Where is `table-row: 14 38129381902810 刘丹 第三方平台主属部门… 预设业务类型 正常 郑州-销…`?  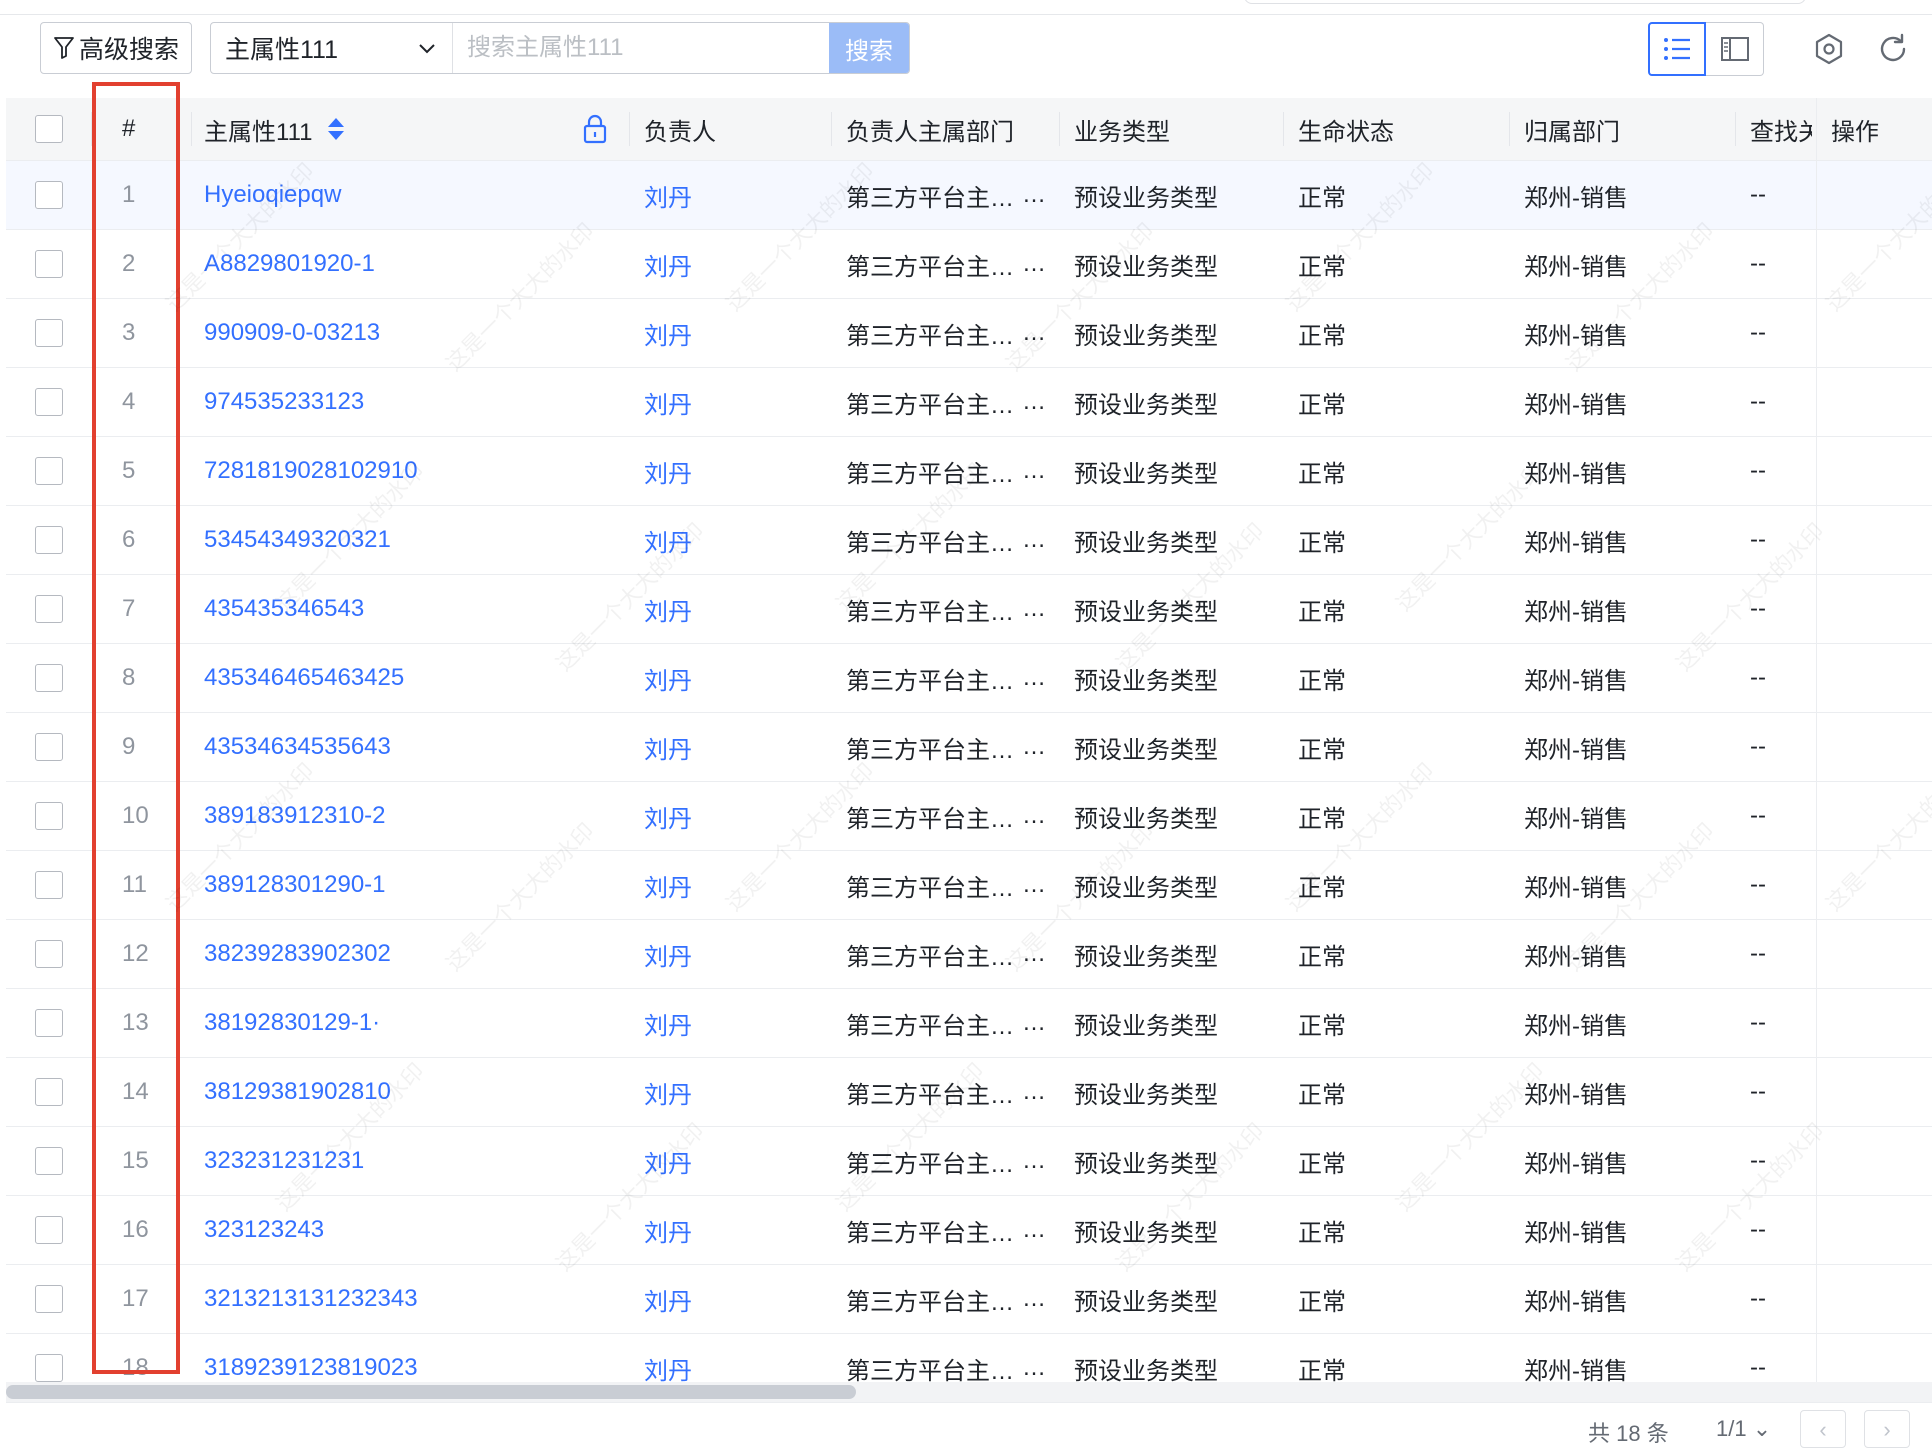
table-row: 14 38129381902810 刘丹 第三方平台主属部门… 预设业务类型 正常 郑州-销… is located at coordinates (969, 1092).